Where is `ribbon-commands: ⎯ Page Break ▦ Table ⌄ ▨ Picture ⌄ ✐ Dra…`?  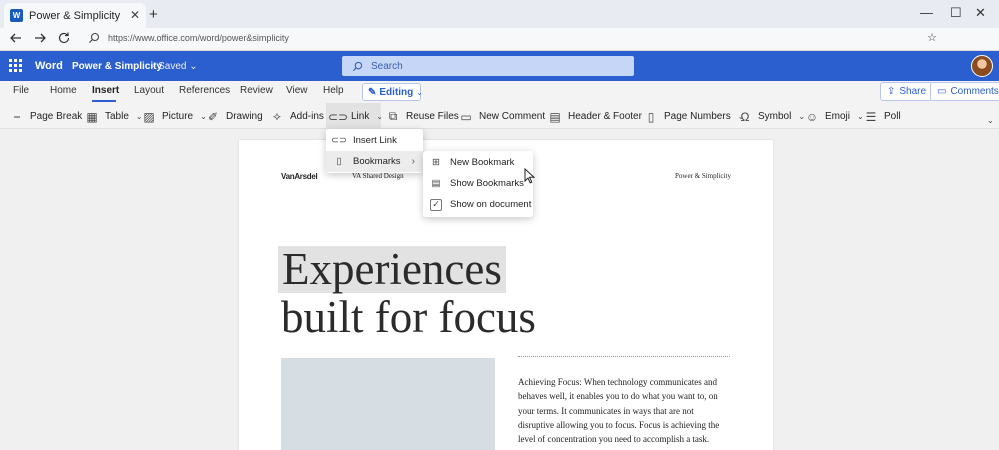 ribbon-commands: ⎯ Page Break ▦ Table ⌄ ▨ Picture ⌄ ✐ Dra… is located at coordinates (499, 116).